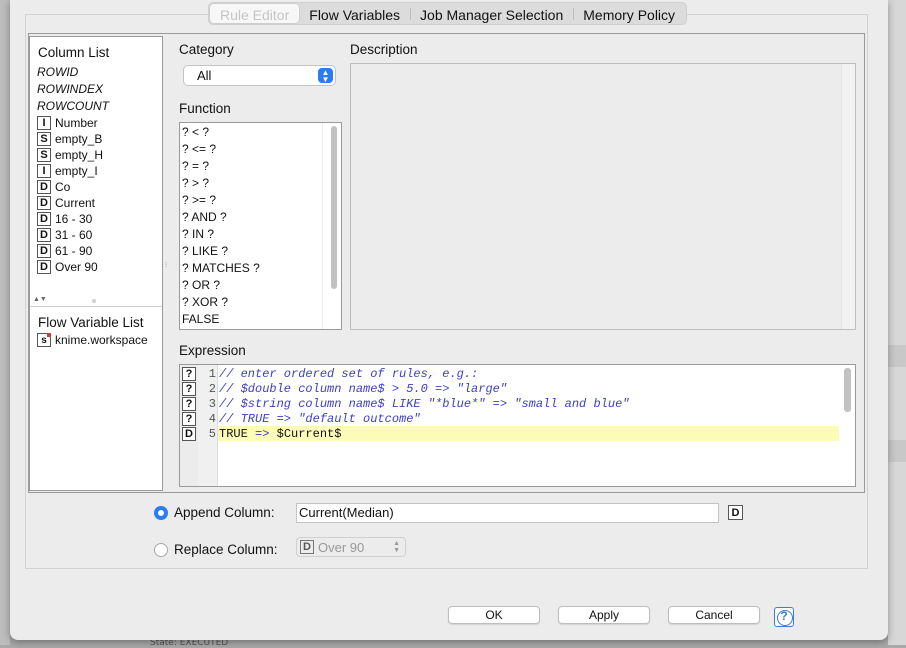 Image resolution: width=906 pixels, height=648 pixels. I want to click on tab-rule-editor: Rule Editor, so click(255, 13).